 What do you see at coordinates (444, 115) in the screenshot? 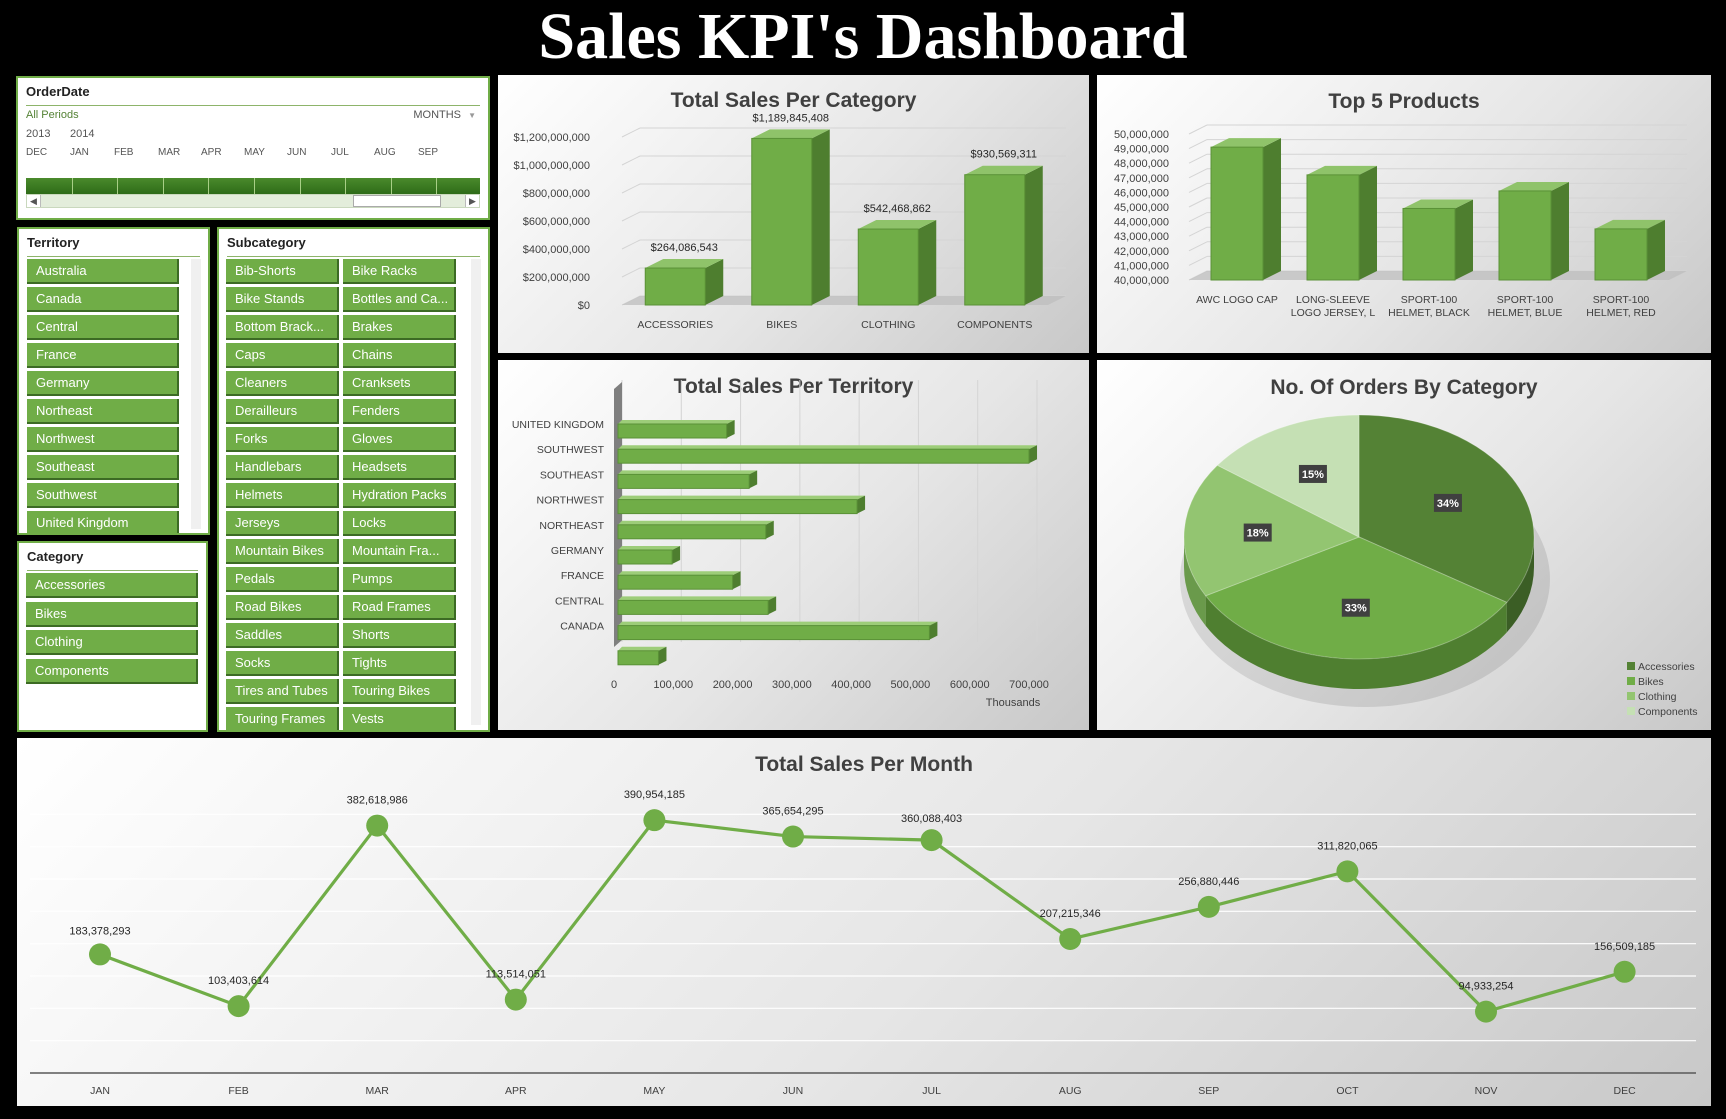
I see `timeline-unit-selector: MONTHS ▼` at bounding box center [444, 115].